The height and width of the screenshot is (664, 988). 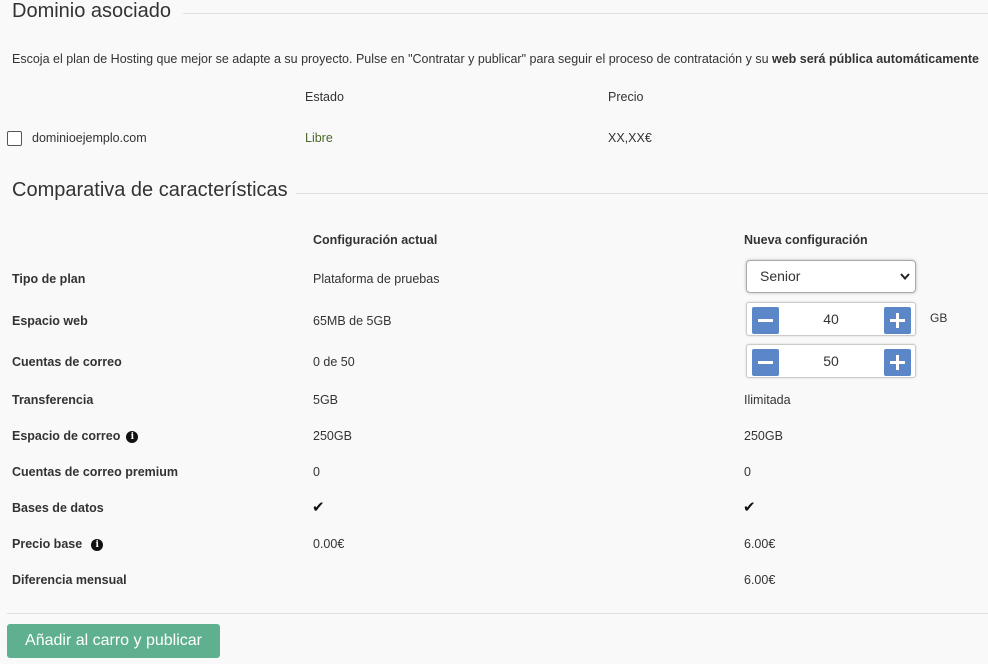 I want to click on row-label-web-space: Espacio web, so click(x=50, y=321).